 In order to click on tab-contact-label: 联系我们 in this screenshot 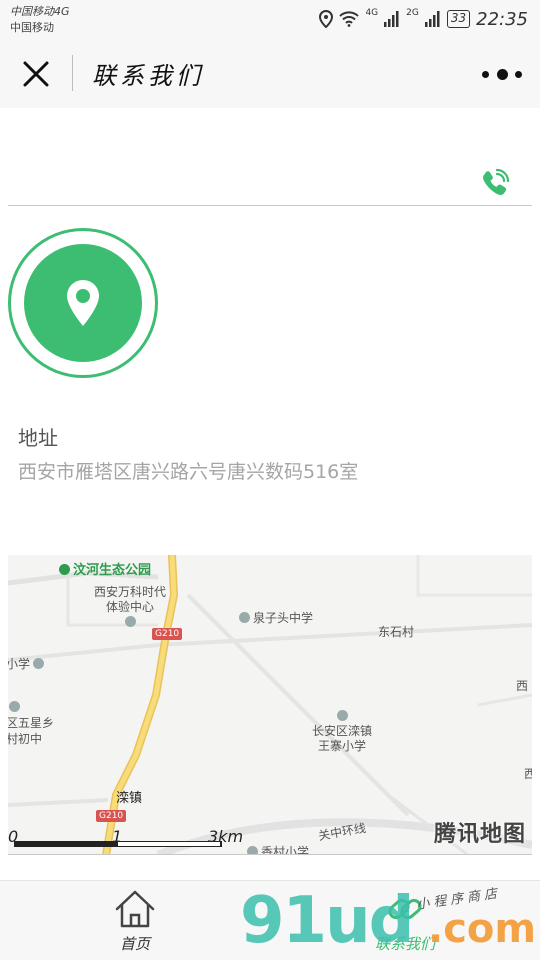, I will do `click(404, 944)`.